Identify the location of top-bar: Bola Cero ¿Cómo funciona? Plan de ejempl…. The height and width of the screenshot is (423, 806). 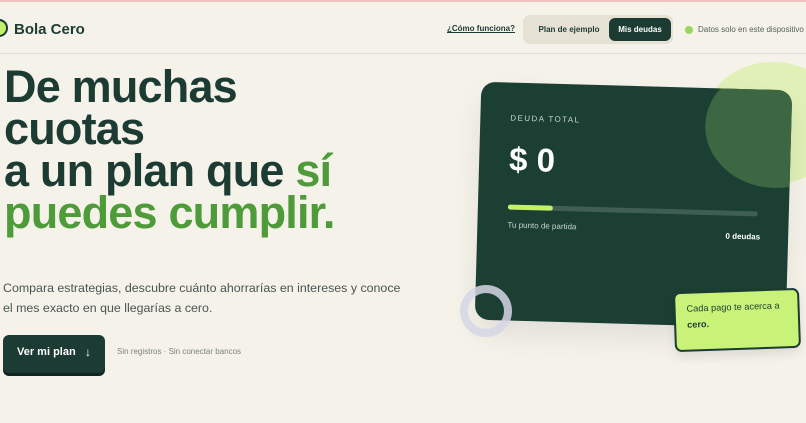
(403, 28).